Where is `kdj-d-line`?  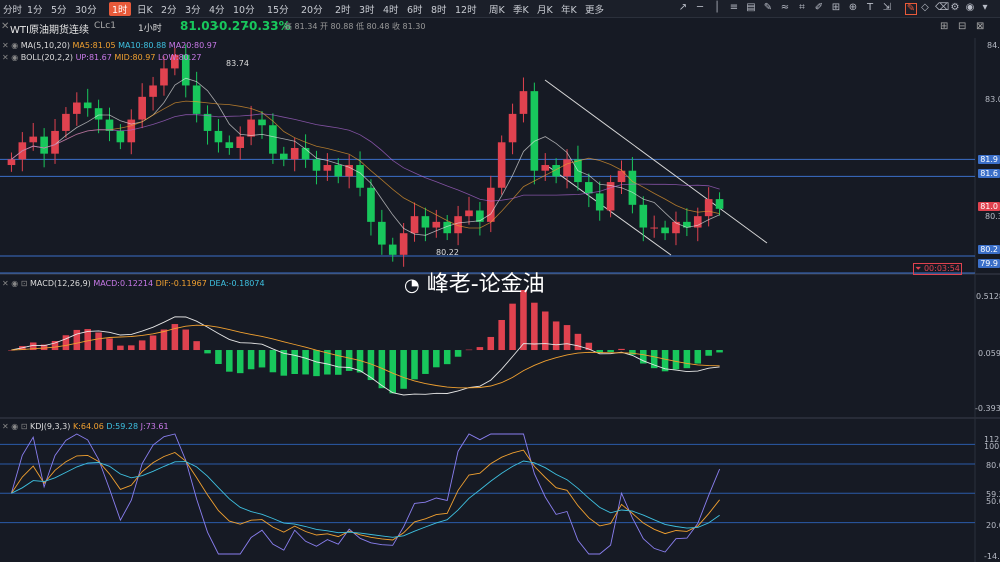 kdj-d-line is located at coordinates (365, 499).